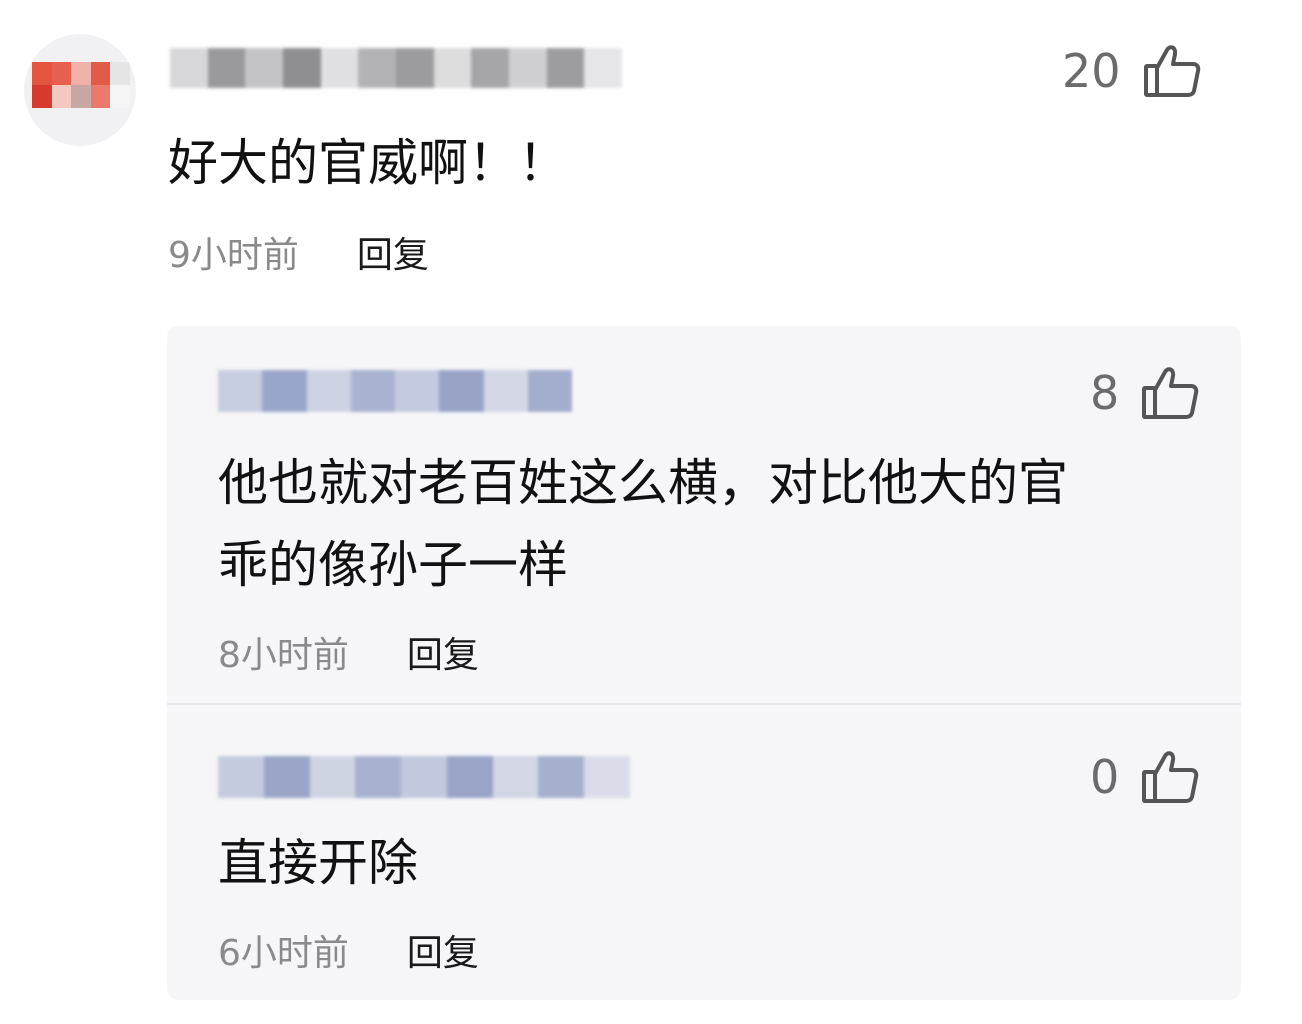  Describe the element at coordinates (283, 953) in the screenshot. I see `reply-time: 6小时前` at that location.